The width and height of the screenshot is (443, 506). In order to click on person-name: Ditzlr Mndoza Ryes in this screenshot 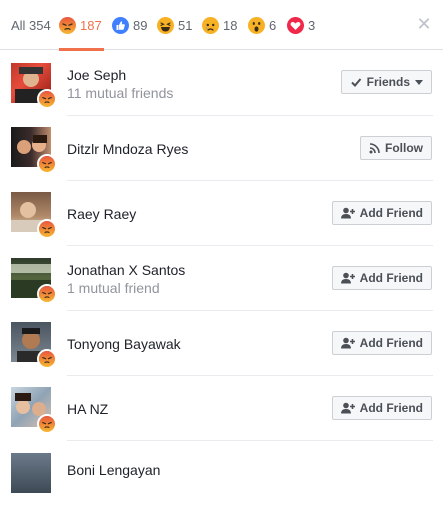, I will do `click(127, 149)`.